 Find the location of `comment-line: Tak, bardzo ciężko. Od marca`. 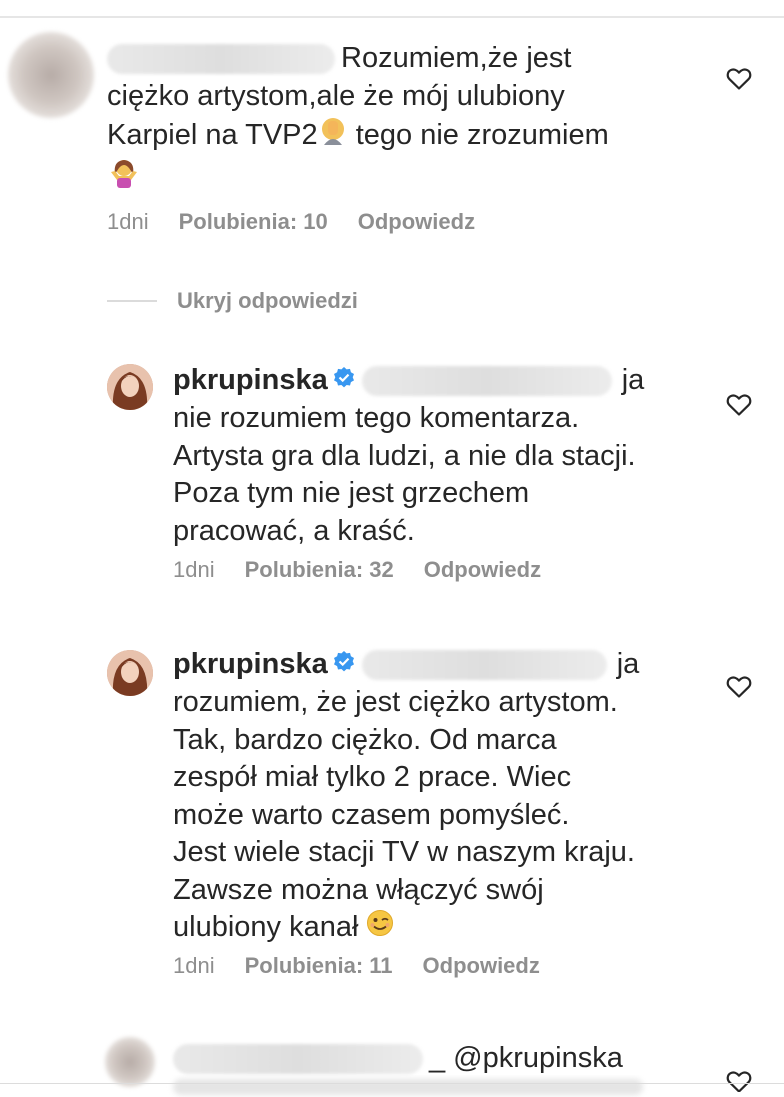

comment-line: Tak, bardzo ciężko. Od marca is located at coordinates (365, 739).